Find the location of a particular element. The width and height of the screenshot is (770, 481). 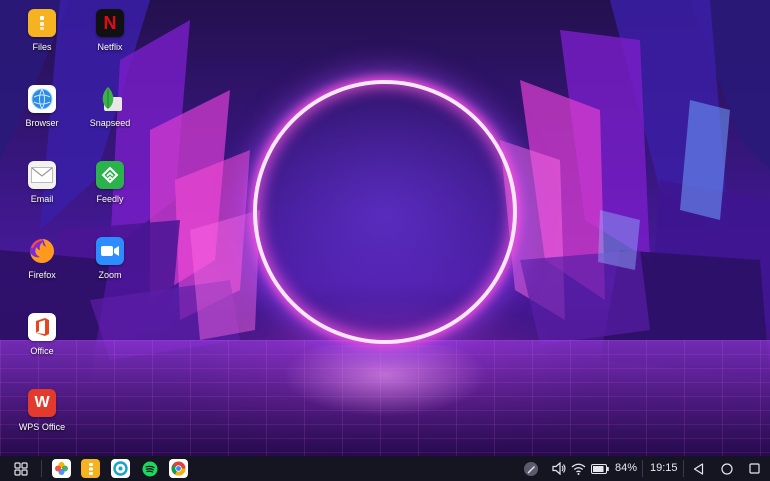

clock: 19:15 is located at coordinates (664, 468).